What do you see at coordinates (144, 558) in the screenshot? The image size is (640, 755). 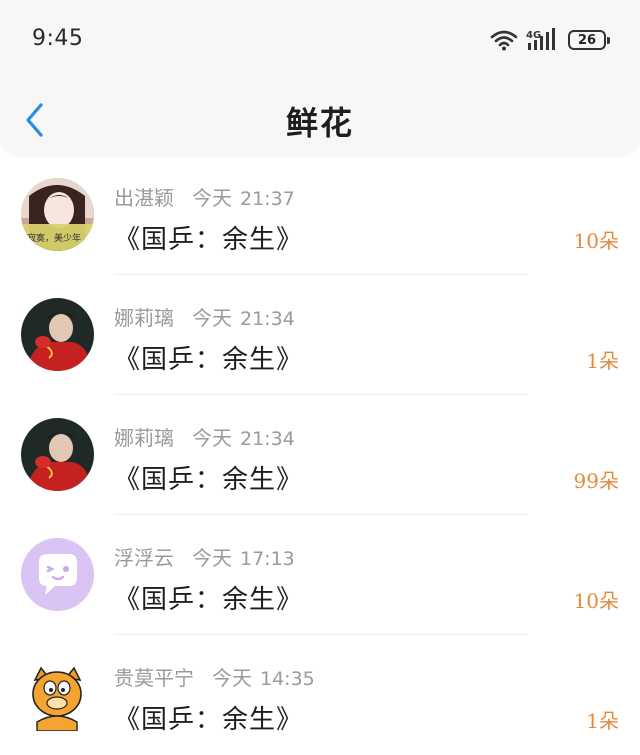 I see `sender-name: 浮浮云` at bounding box center [144, 558].